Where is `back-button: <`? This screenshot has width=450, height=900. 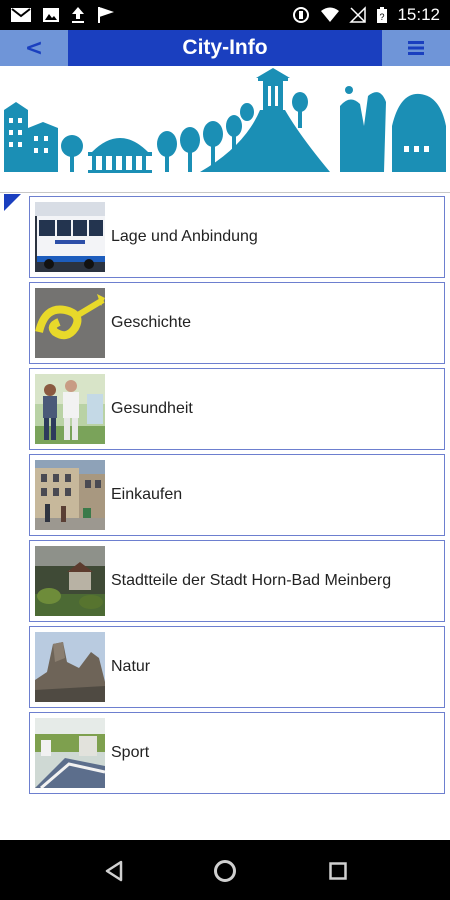
back-button: < is located at coordinates (34, 48).